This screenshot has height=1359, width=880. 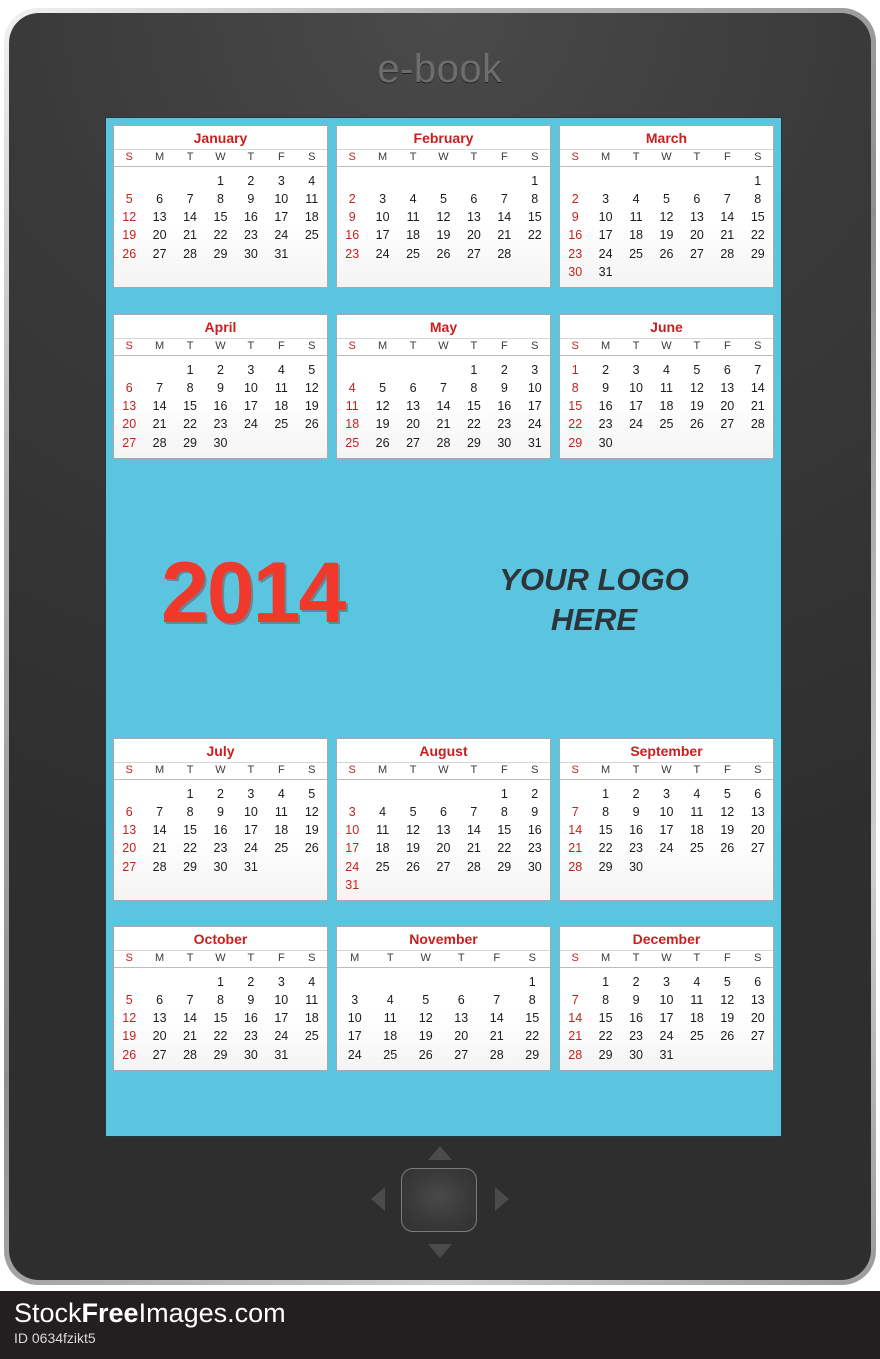 What do you see at coordinates (443, 218) in the screenshot?
I see `day-cell: 12` at bounding box center [443, 218].